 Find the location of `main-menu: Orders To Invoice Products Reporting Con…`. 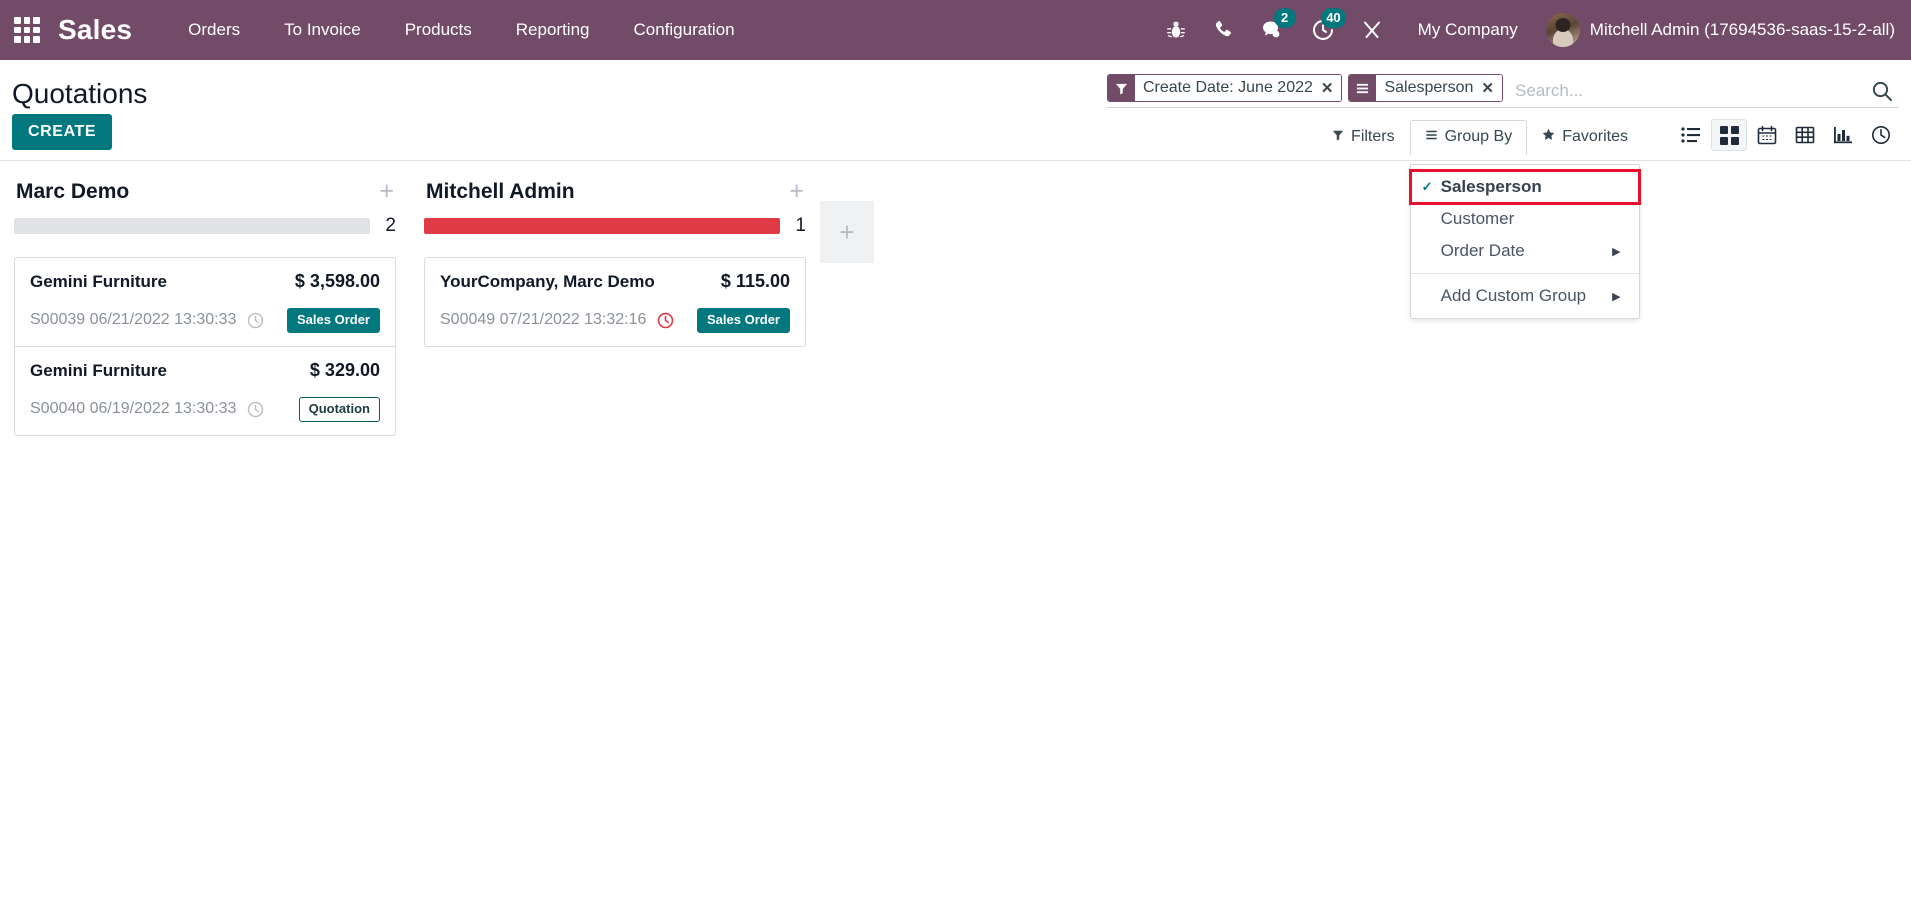

main-menu: Orders To Invoice Products Reporting Con… is located at coordinates (461, 30).